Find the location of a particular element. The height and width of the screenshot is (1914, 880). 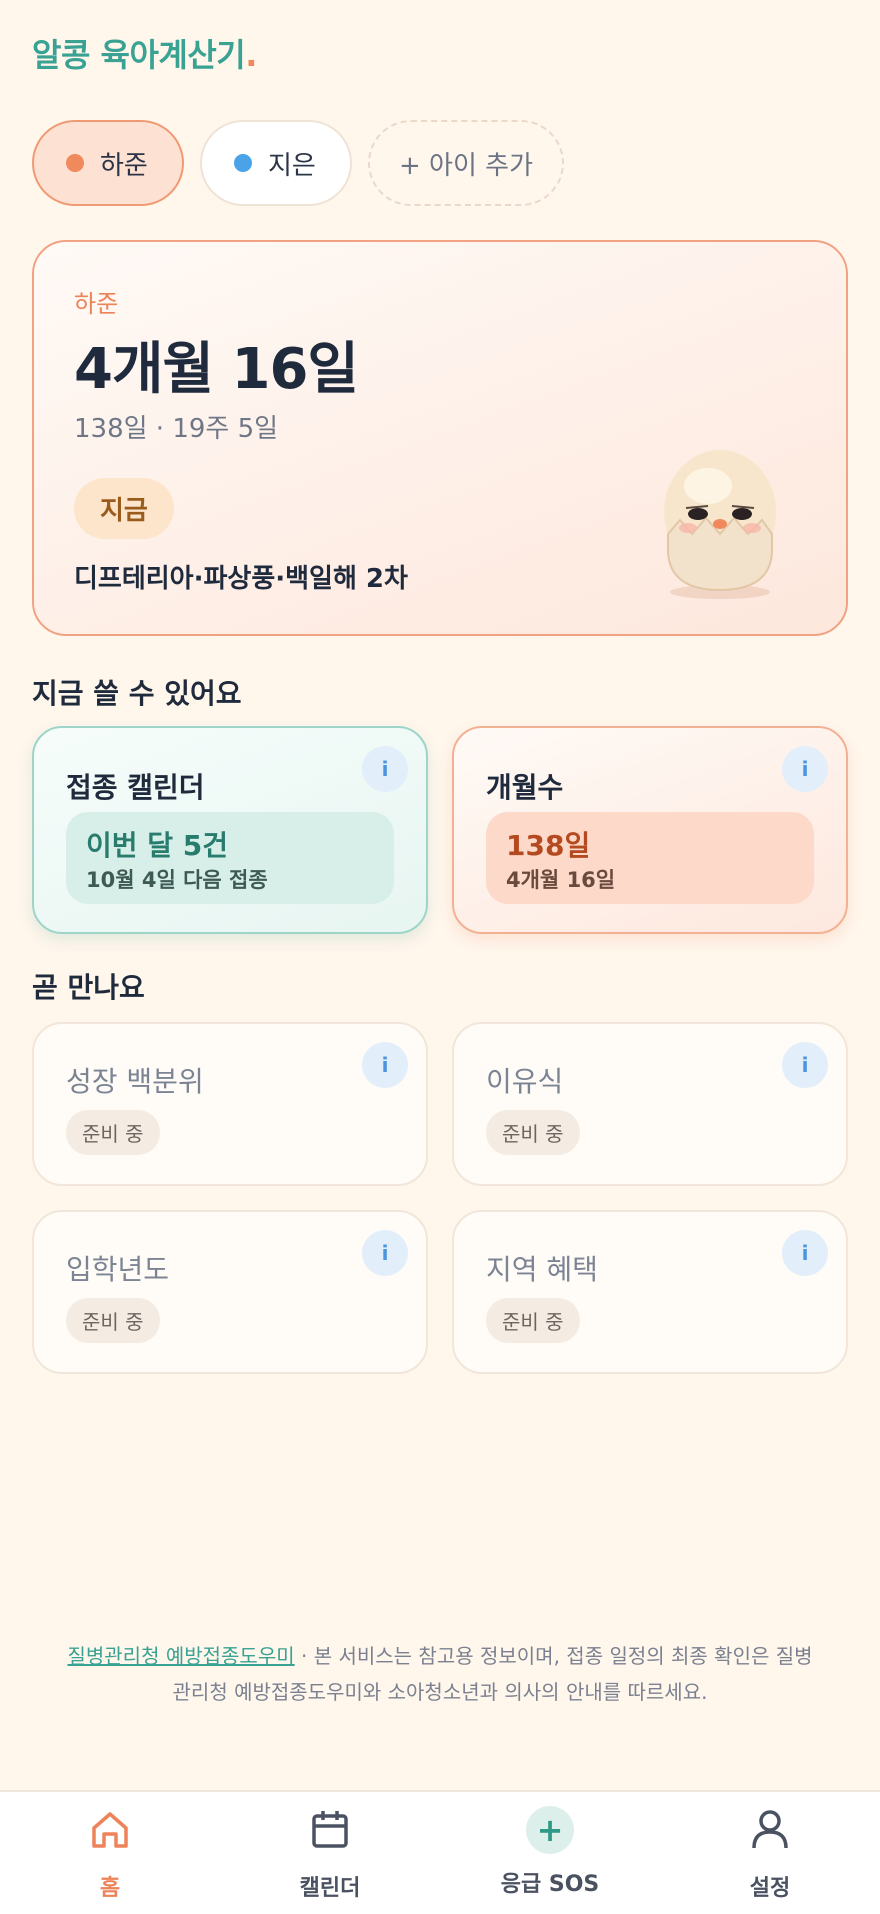

card-summary-detail: 10월 4일 다음 접종 is located at coordinates (177, 880).